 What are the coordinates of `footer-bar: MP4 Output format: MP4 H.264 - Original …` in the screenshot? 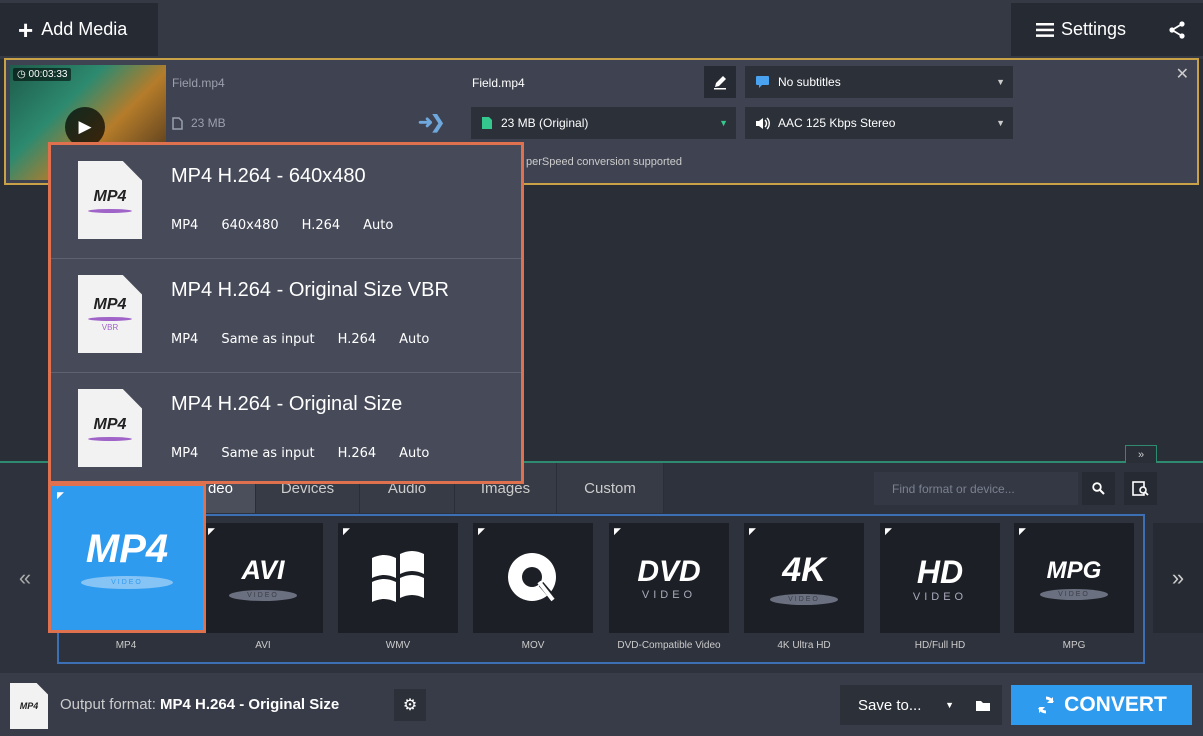 It's located at (601, 704).